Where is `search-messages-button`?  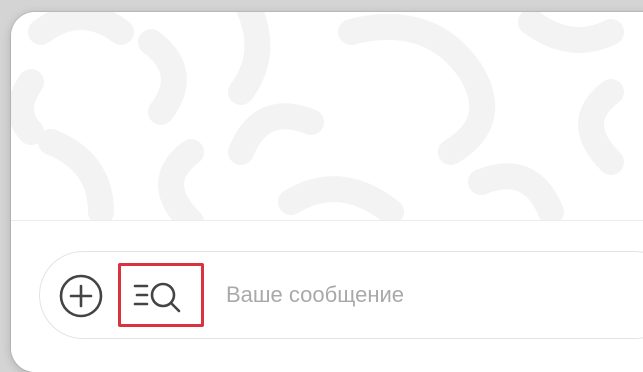
search-messages-button is located at coordinates (161, 295).